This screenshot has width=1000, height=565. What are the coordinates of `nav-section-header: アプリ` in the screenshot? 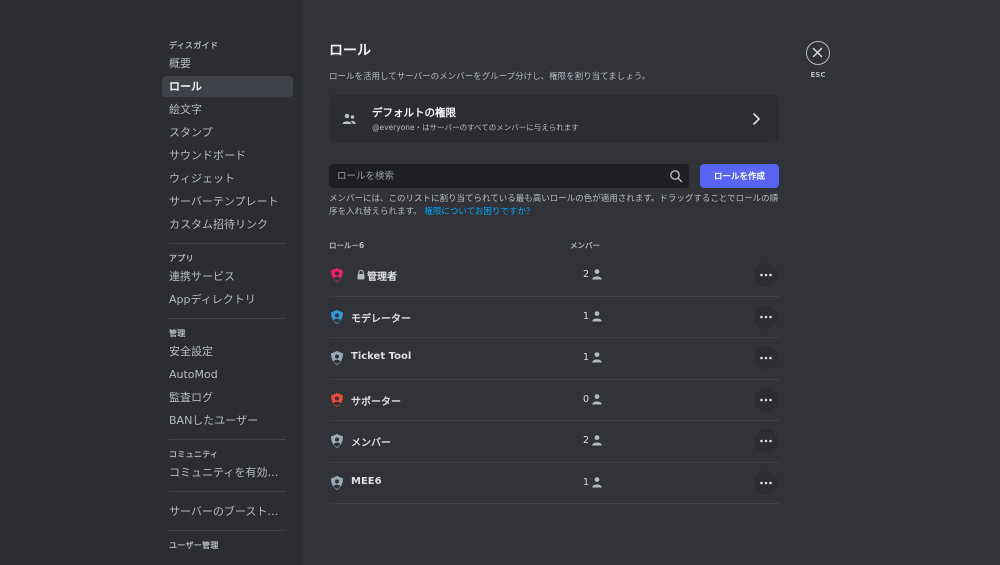 It's located at (181, 258).